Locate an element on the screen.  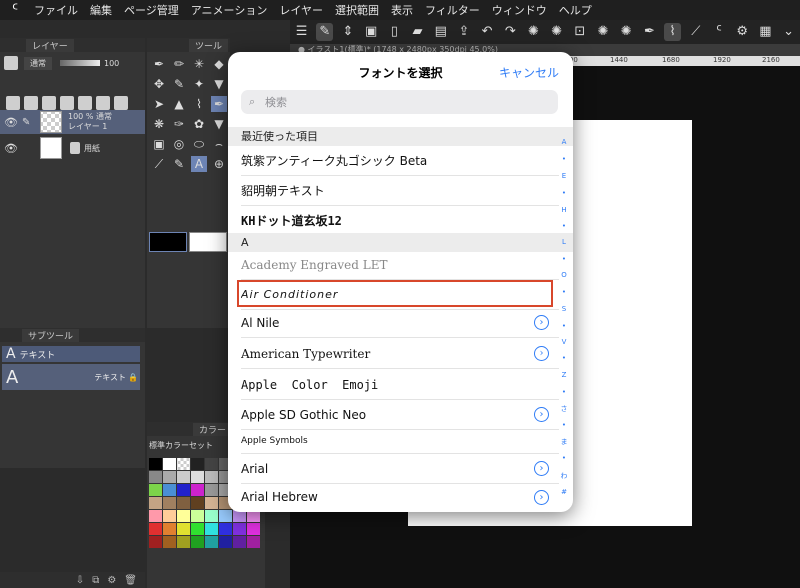
chevron-down-icon: ⌄ is located at coordinates (788, 32).